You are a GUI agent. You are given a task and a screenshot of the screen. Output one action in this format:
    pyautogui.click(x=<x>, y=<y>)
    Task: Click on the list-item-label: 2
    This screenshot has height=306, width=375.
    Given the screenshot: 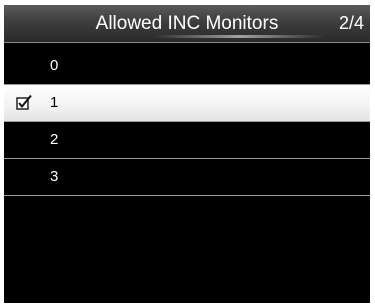 What is the action you would take?
    pyautogui.click(x=54, y=139)
    